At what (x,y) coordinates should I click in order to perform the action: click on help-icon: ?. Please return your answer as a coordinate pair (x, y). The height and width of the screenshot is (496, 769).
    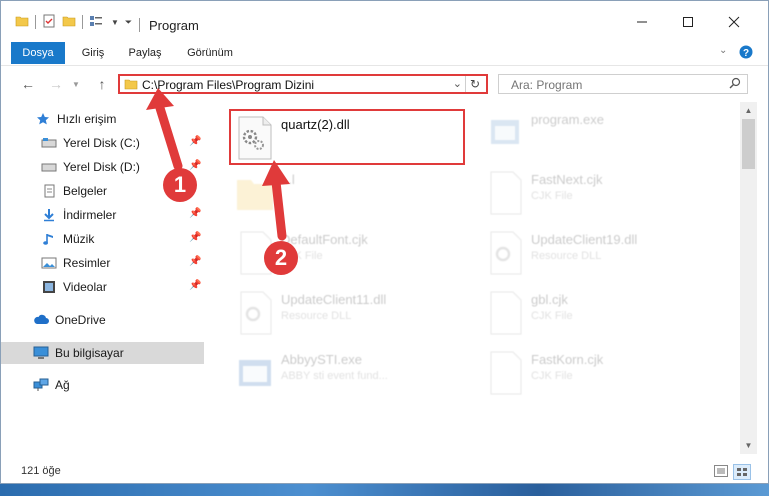
    Looking at the image, I should click on (746, 53).